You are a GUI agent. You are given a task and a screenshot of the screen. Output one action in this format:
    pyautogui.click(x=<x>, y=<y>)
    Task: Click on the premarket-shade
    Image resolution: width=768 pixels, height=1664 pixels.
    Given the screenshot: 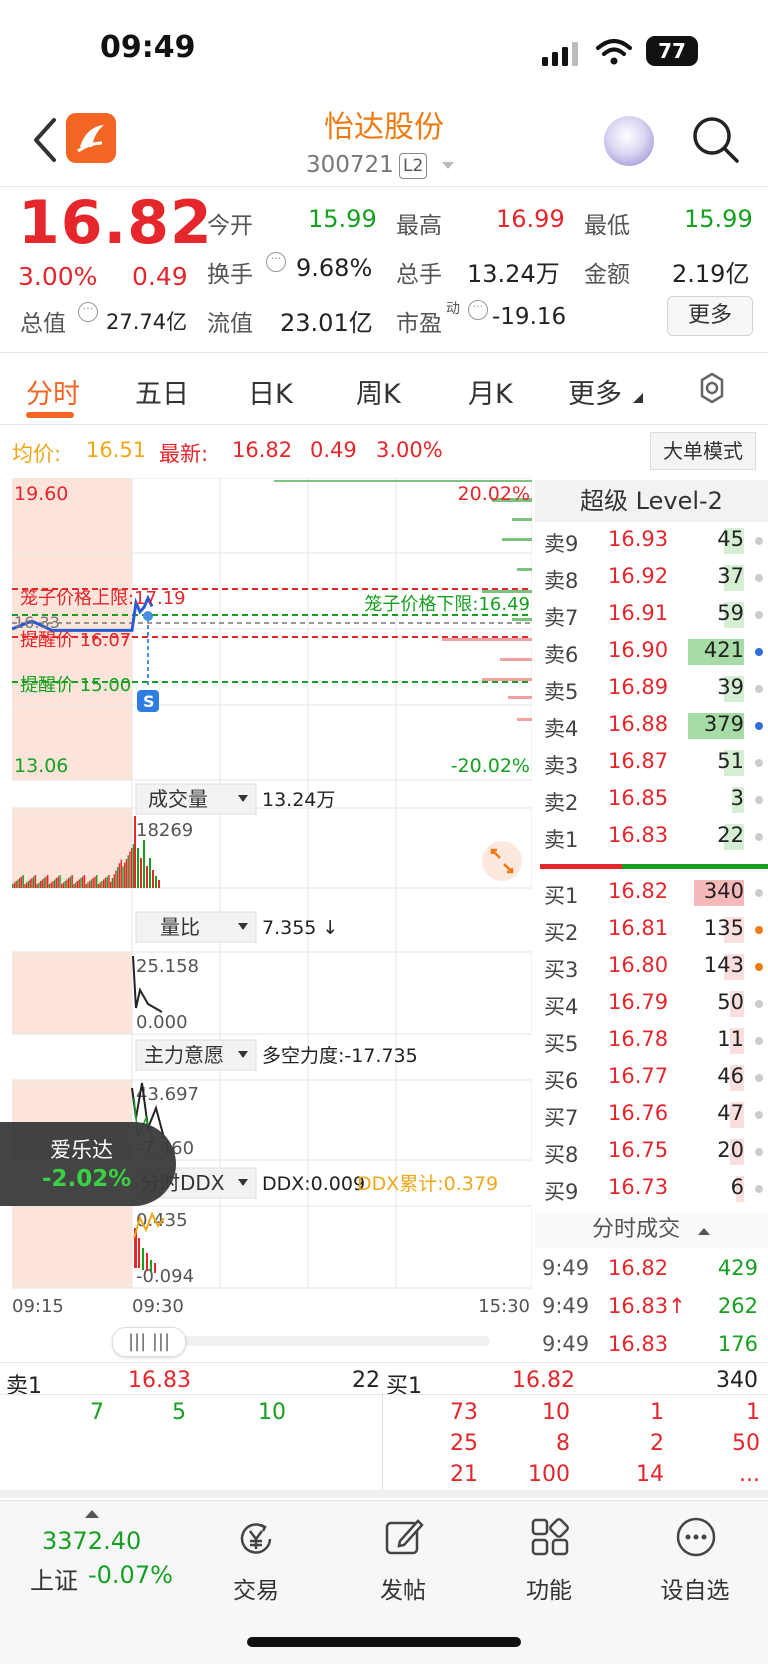 What is the action you would take?
    pyautogui.click(x=72, y=993)
    